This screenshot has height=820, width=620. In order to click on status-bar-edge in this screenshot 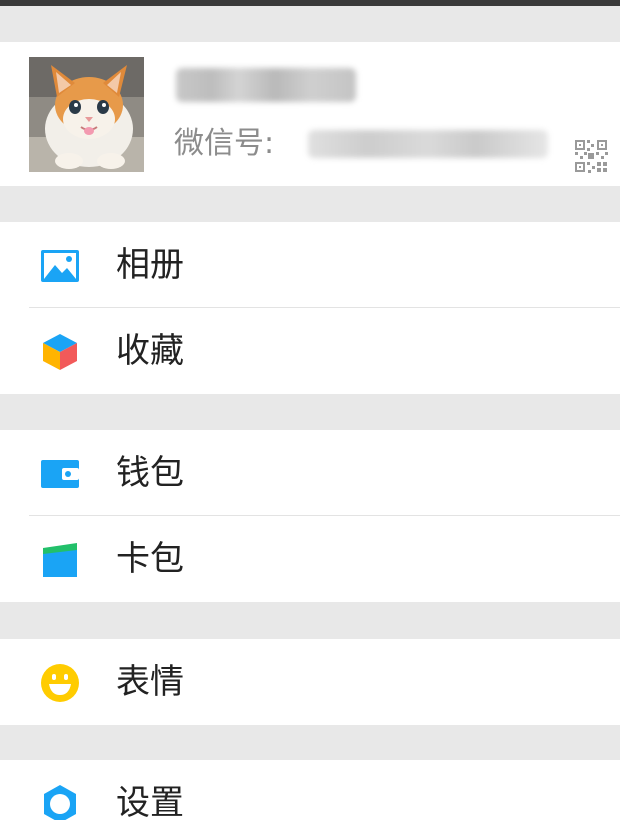, I will do `click(310, 3)`.